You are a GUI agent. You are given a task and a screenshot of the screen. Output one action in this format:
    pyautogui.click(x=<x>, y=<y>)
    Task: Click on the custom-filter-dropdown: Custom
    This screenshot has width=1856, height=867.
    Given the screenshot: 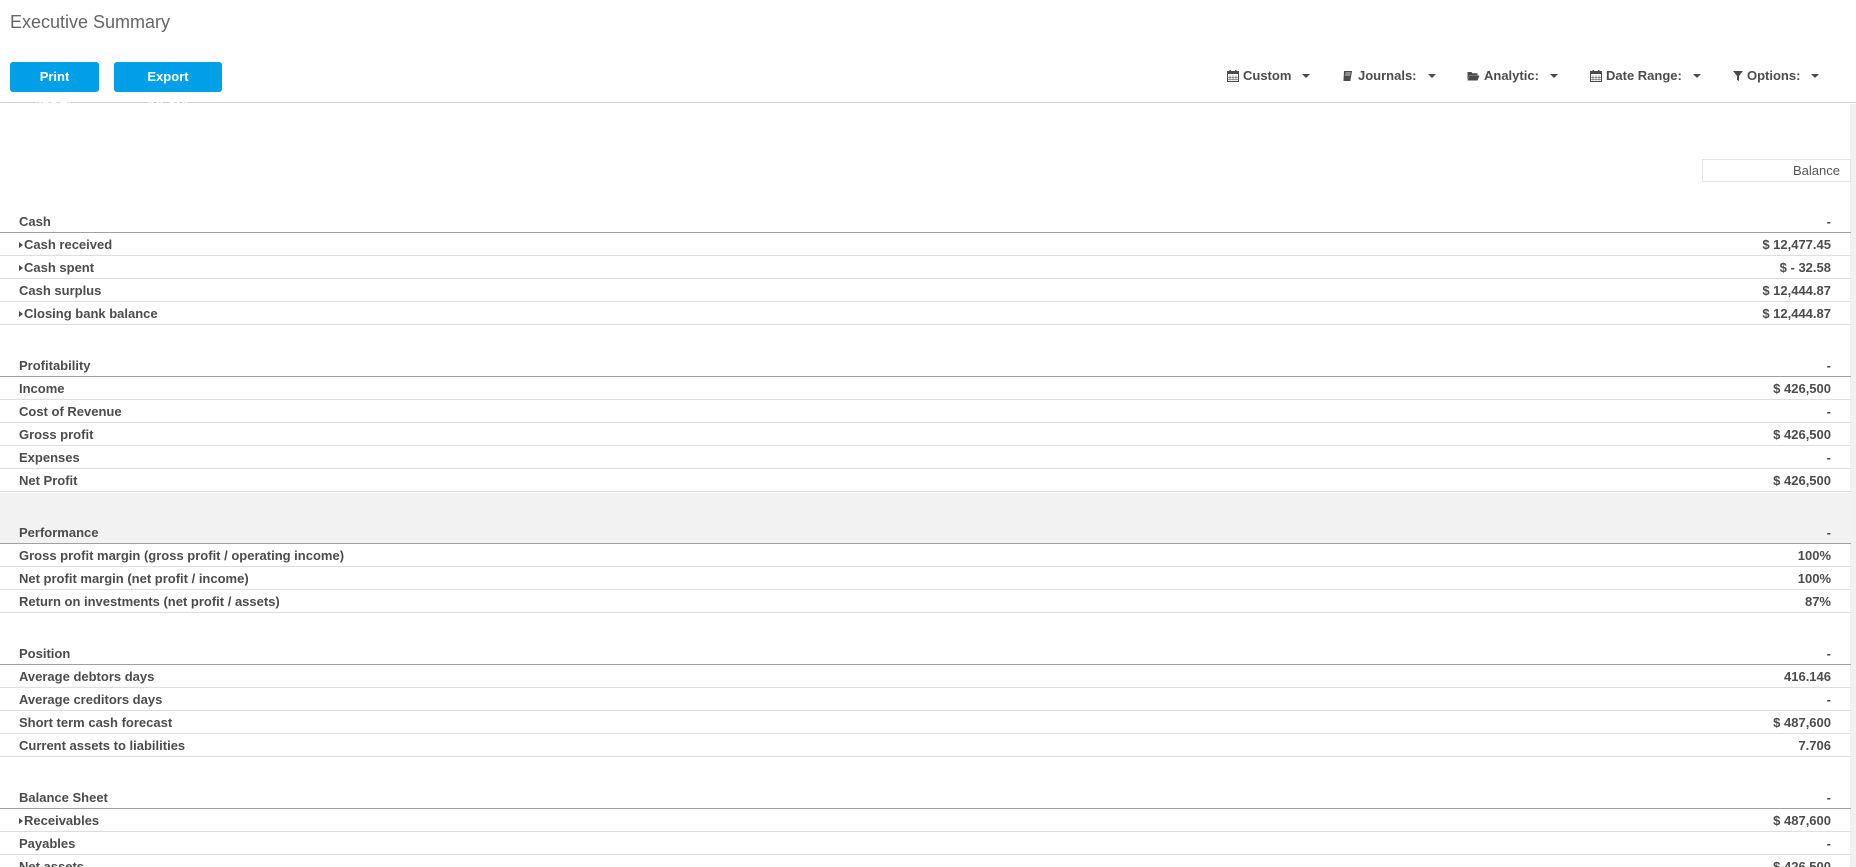 What is the action you would take?
    pyautogui.click(x=1269, y=75)
    